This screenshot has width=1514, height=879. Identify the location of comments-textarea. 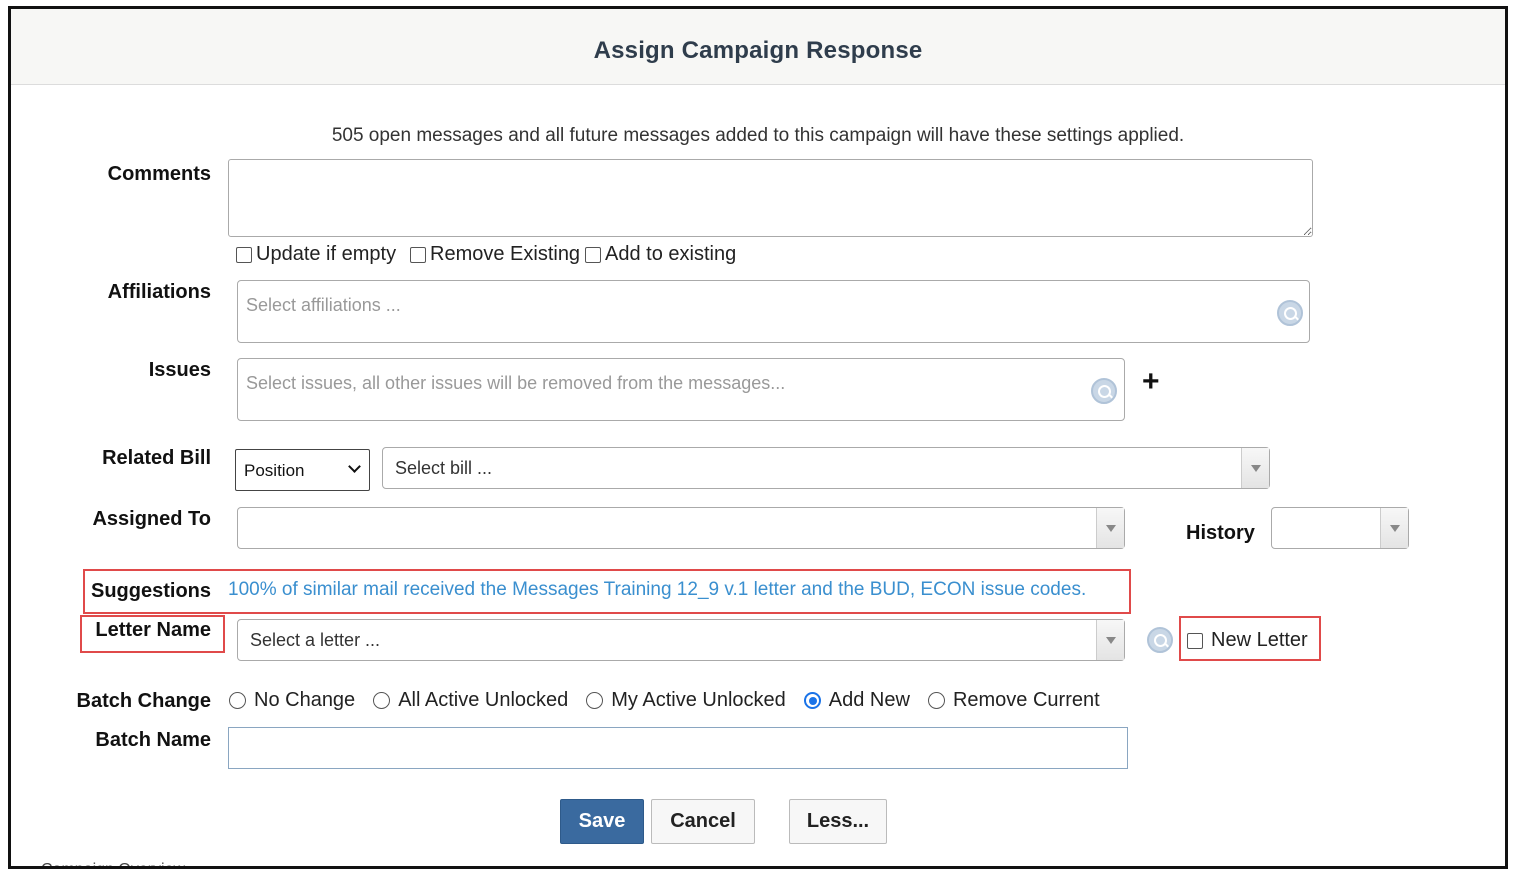
(770, 198).